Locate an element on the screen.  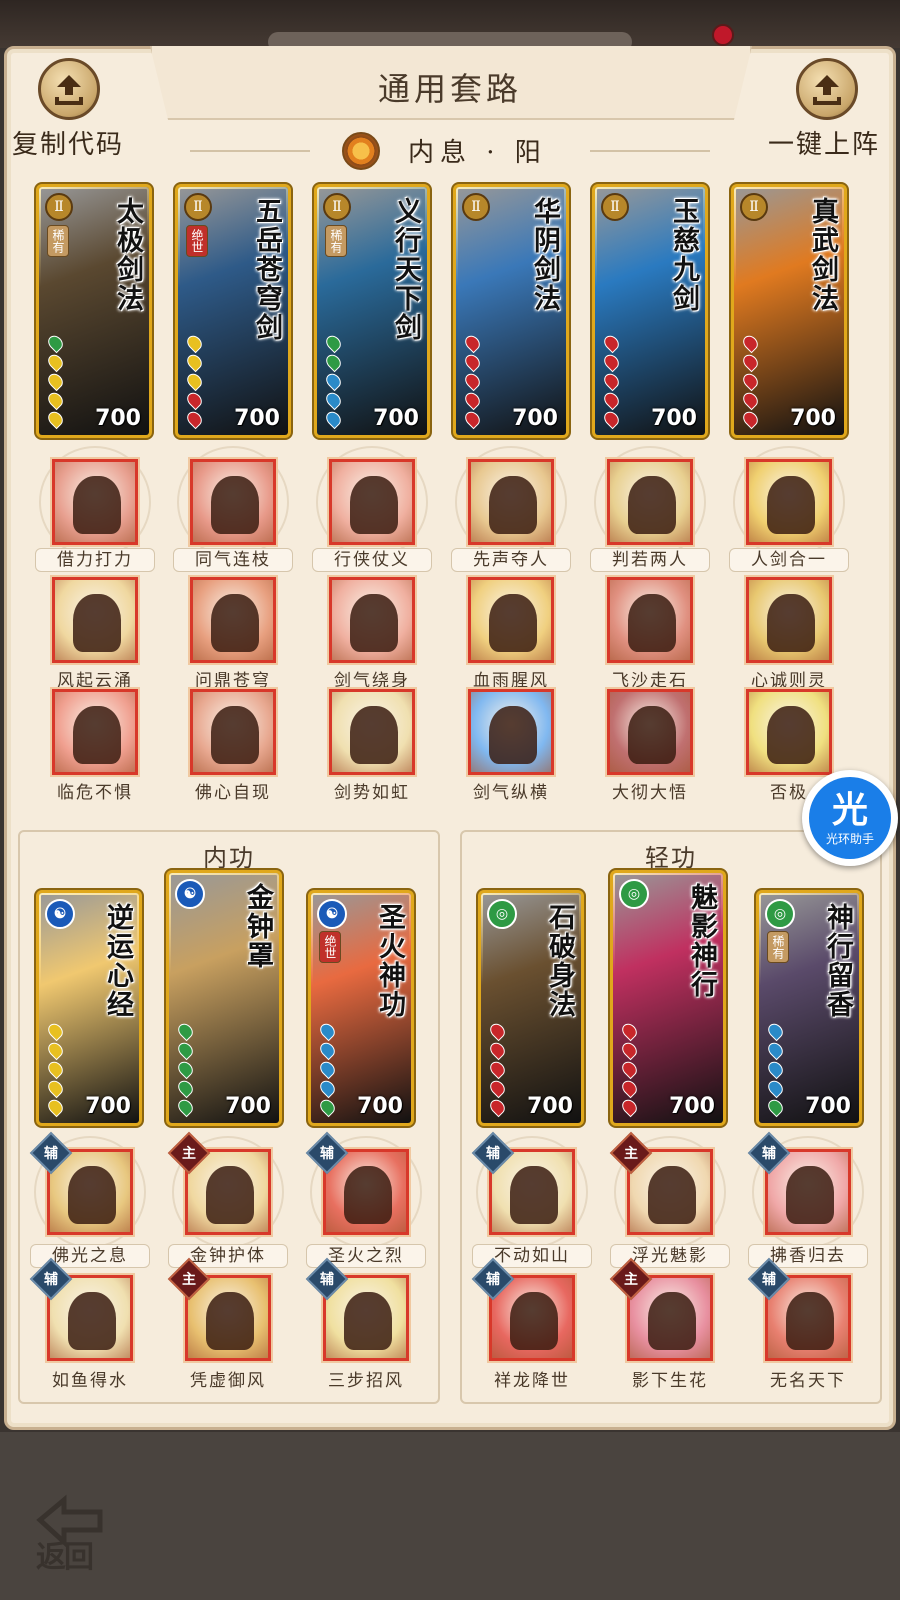
skill-card: ◎ 魅影神行 700 is located at coordinates (668, 998).